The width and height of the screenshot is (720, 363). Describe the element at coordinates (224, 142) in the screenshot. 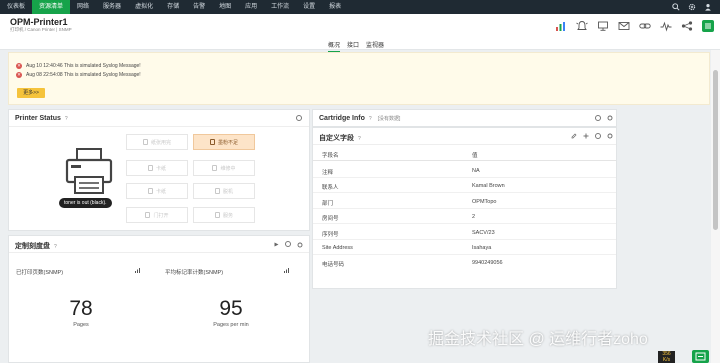

I see `status-toner-low: 墨粉不足` at that location.